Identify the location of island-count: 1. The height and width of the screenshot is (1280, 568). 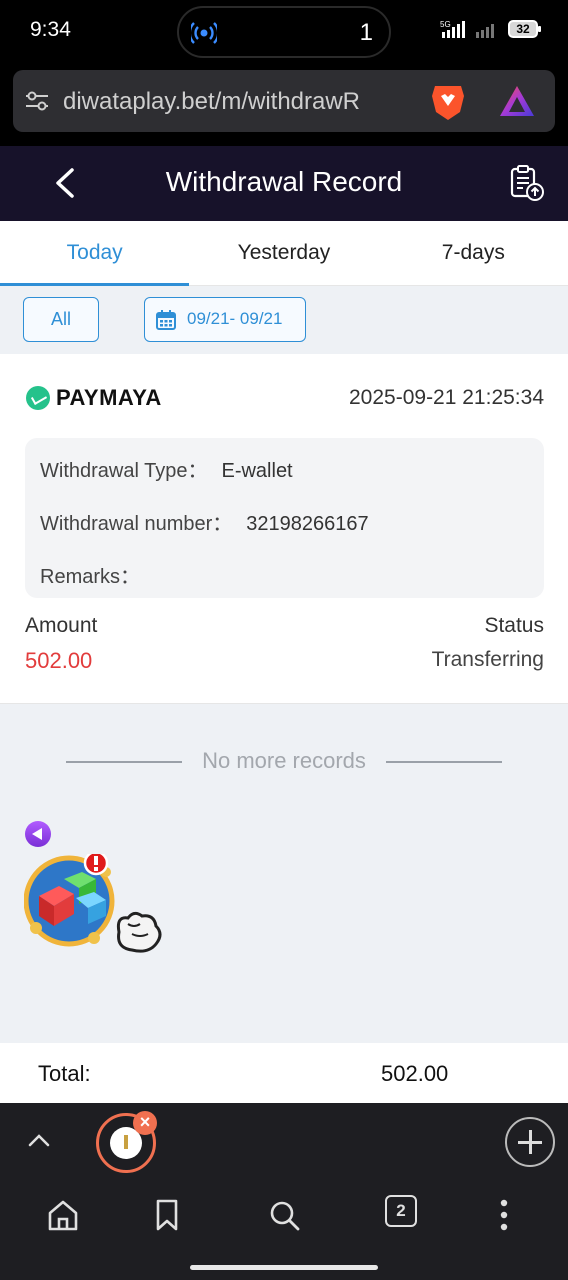
(366, 32).